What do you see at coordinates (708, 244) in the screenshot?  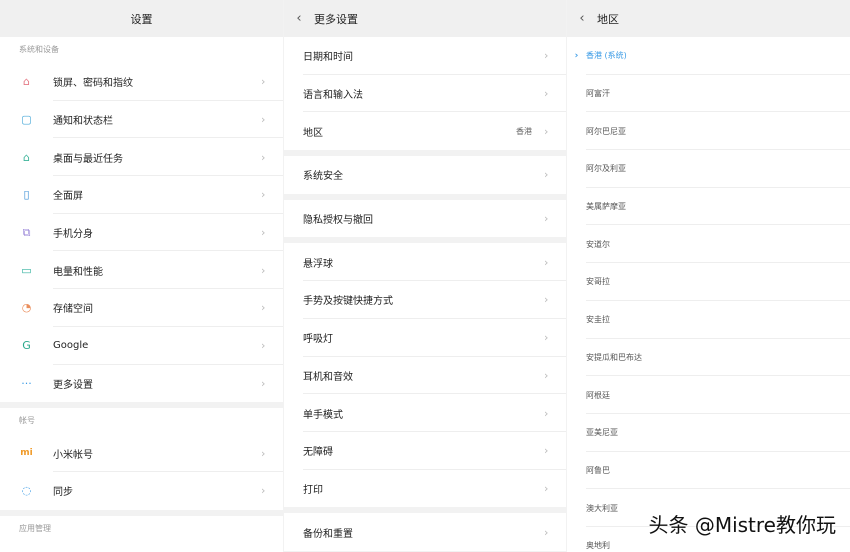 I see `region-item: 安道尔` at bounding box center [708, 244].